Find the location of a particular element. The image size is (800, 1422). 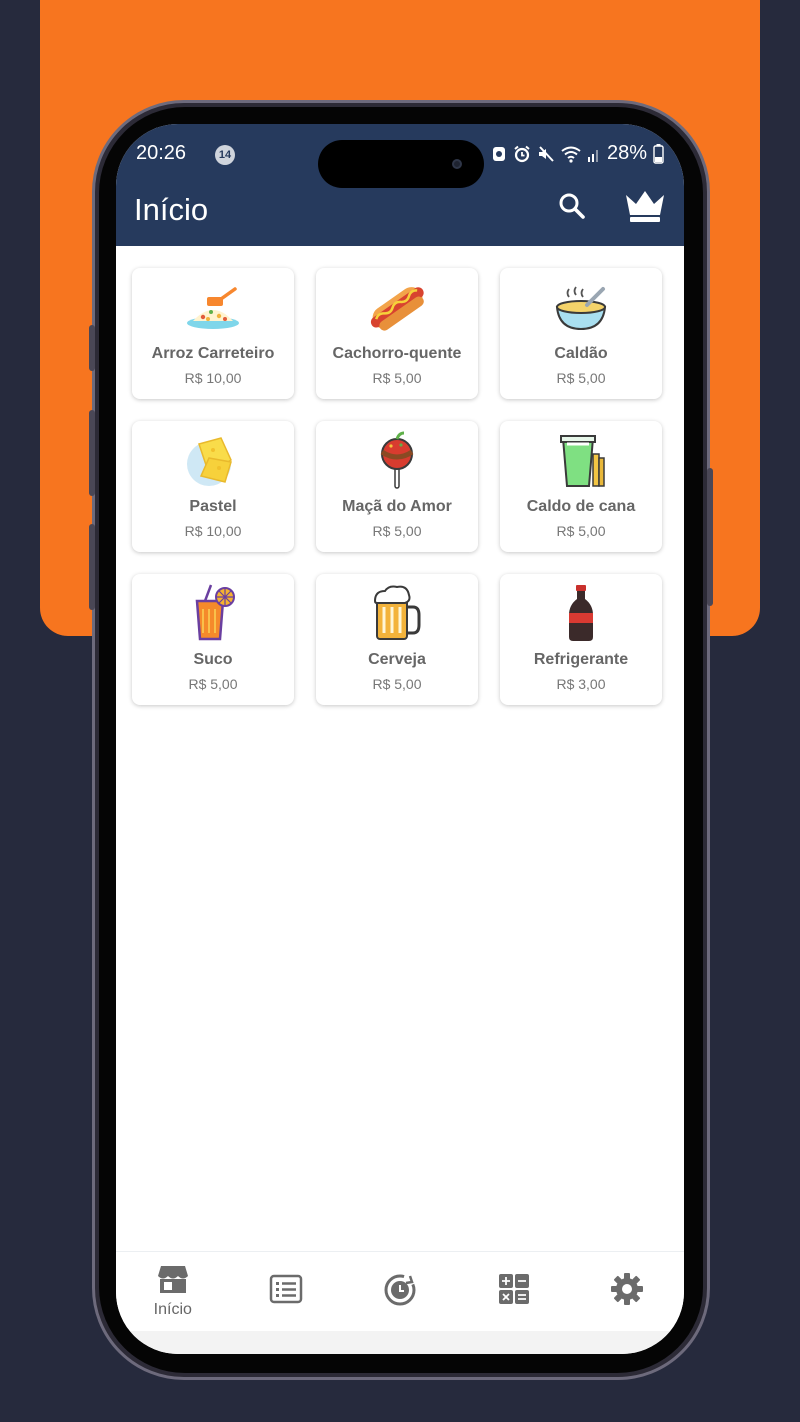

mute-icon is located at coordinates (546, 154).